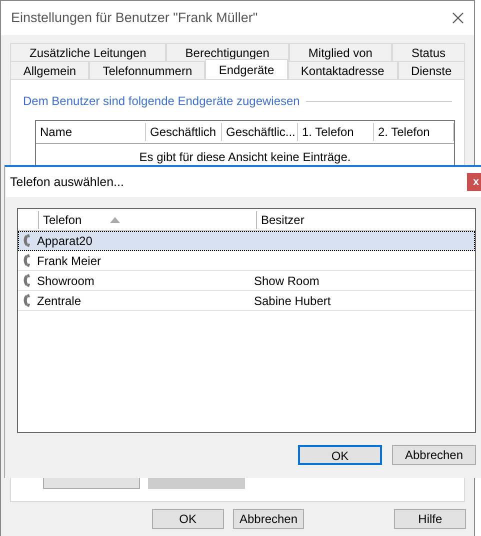  I want to click on tab: Kontaktadresse, so click(343, 70).